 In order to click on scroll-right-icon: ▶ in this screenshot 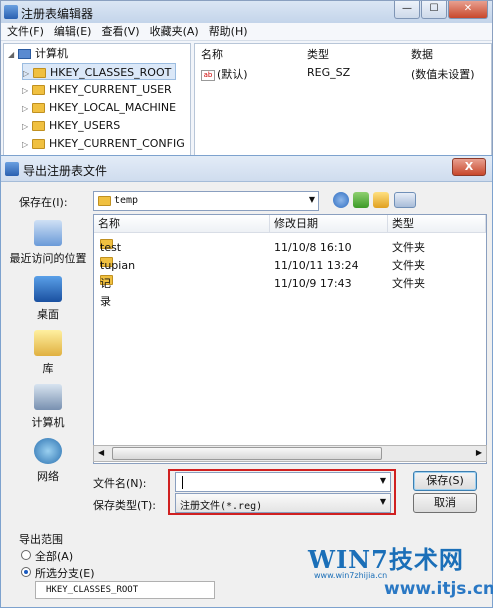, I will do `click(479, 452)`.